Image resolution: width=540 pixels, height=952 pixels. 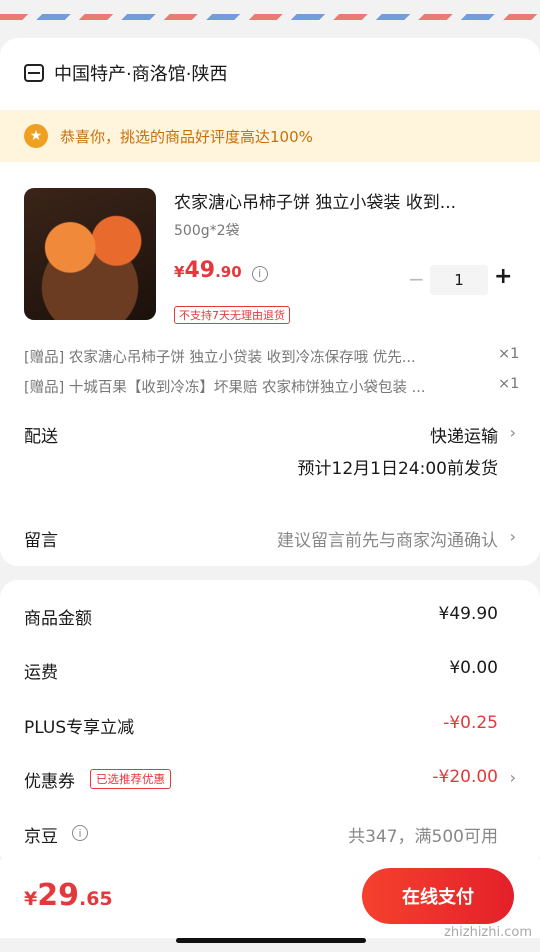 I want to click on price-info-icon: i, so click(x=259, y=273).